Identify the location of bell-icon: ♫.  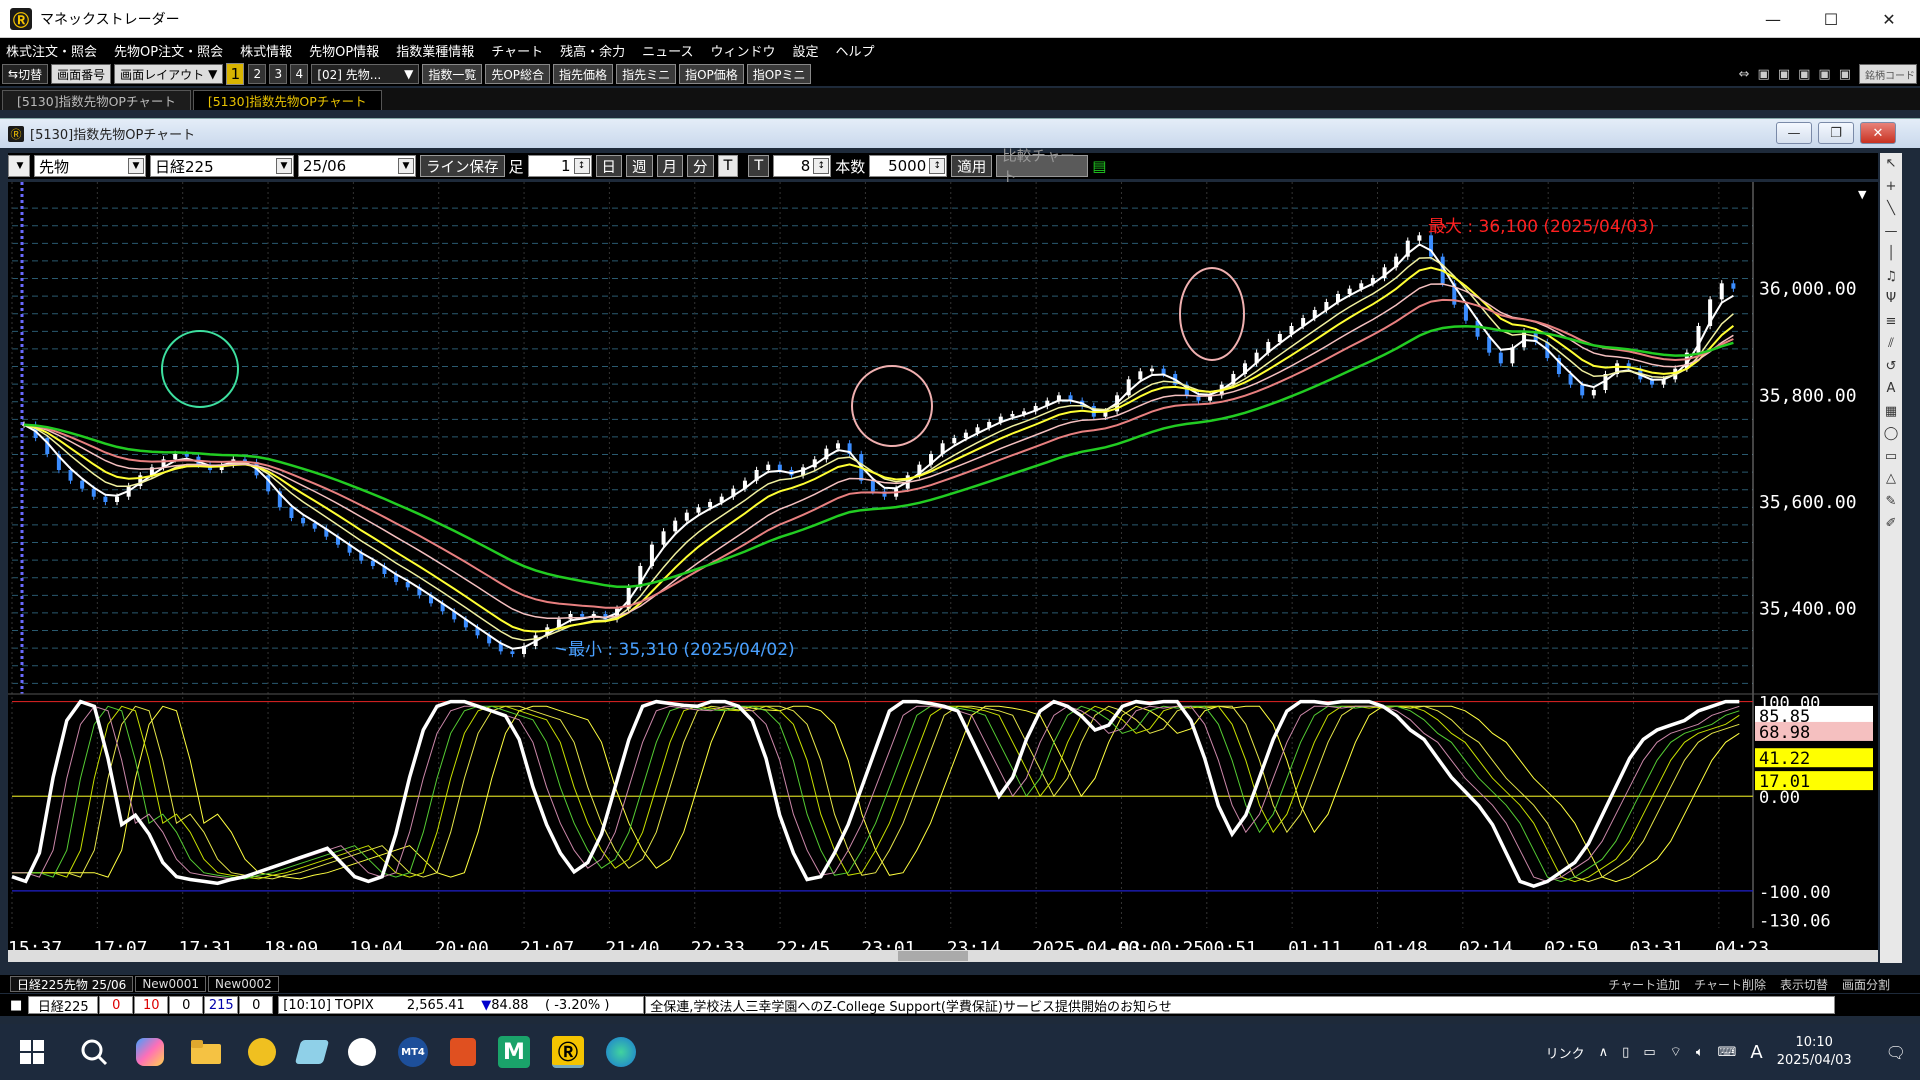
(1891, 277).